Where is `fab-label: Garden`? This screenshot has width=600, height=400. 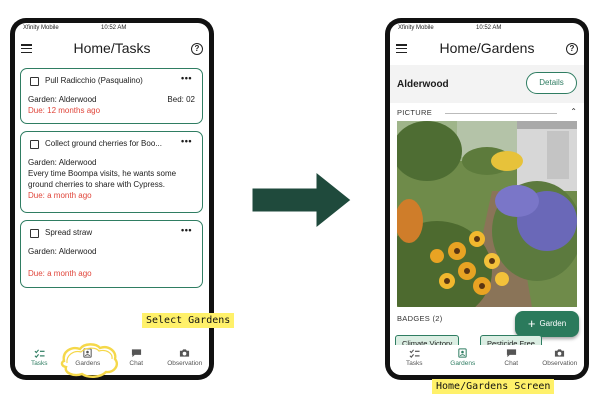 fab-label: Garden is located at coordinates (553, 323).